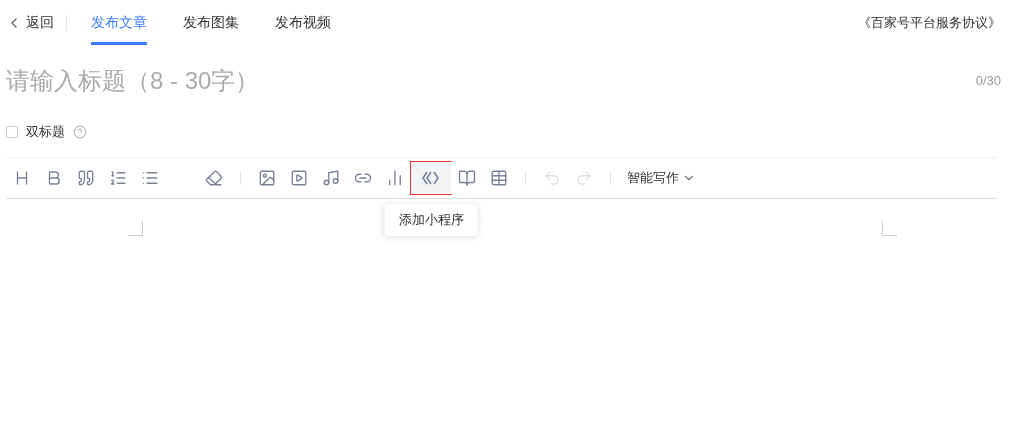  Describe the element at coordinates (80, 132) in the screenshot. I see `help-icon` at that location.